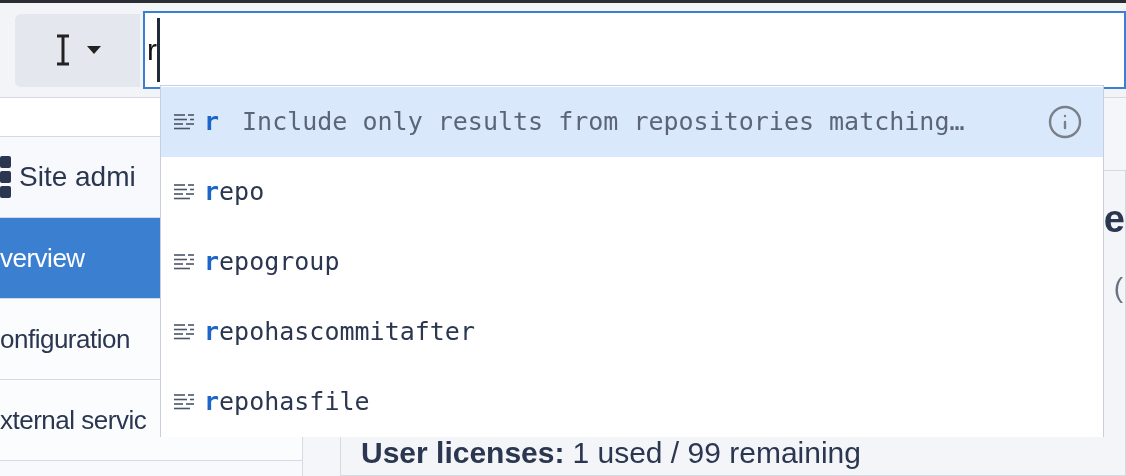 This screenshot has height=476, width=1126. Describe the element at coordinates (716, 453) in the screenshot. I see `licenses-value: 1 used / 99 remaining` at that location.